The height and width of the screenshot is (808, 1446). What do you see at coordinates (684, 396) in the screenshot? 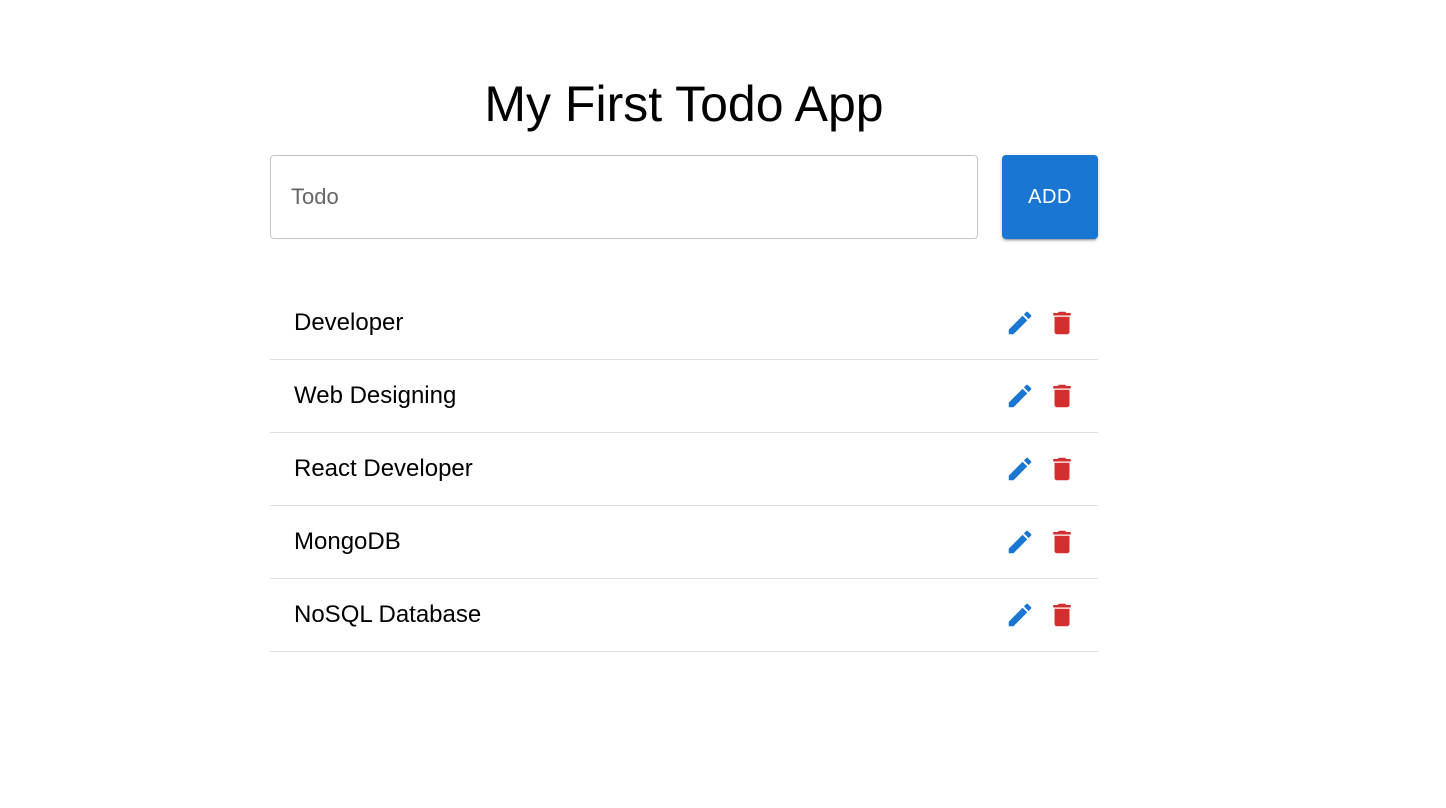
I see `list-item: Web Designing` at bounding box center [684, 396].